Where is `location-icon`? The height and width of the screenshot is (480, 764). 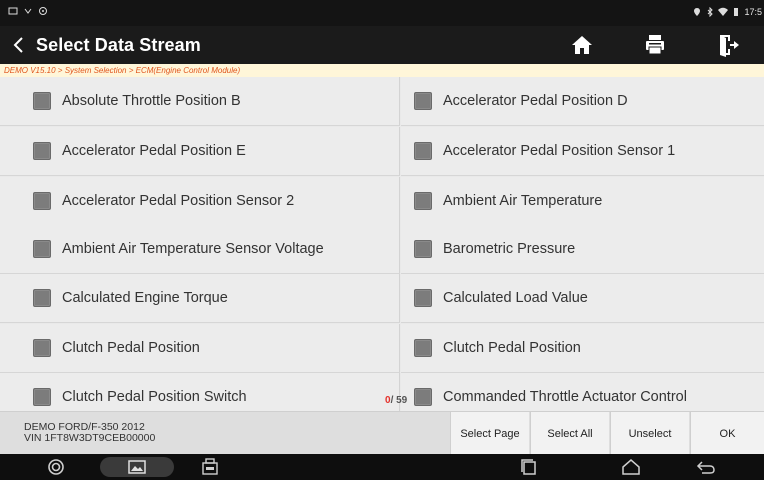 location-icon is located at coordinates (697, 12).